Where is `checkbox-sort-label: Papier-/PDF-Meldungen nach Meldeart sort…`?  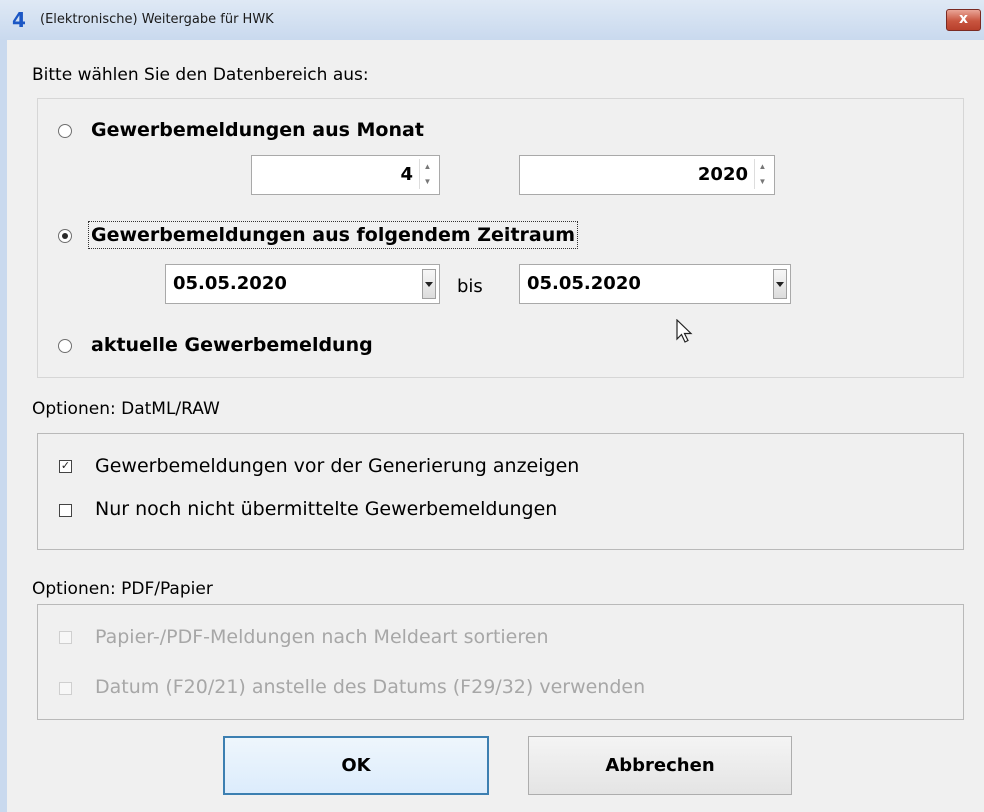 checkbox-sort-label: Papier-/PDF-Meldungen nach Meldeart sort… is located at coordinates (322, 637).